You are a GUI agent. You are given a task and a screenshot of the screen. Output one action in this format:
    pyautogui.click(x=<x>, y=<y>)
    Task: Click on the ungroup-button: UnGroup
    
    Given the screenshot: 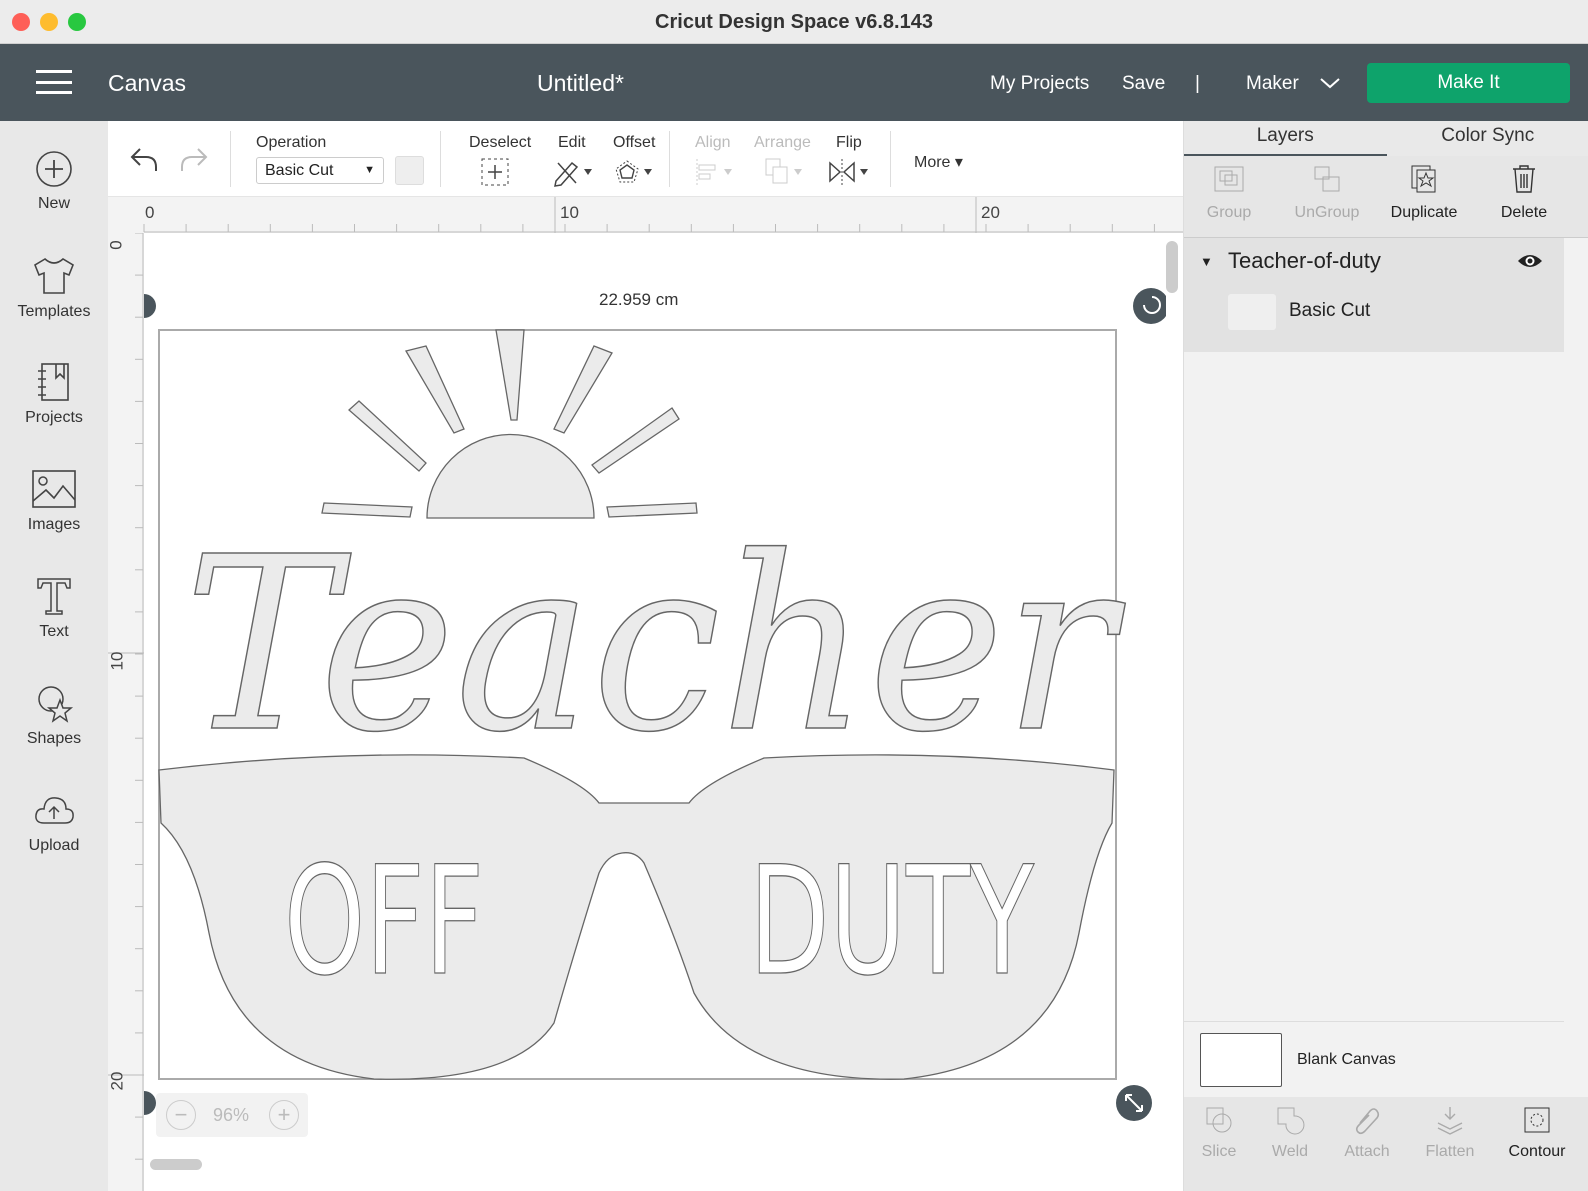 What is the action you would take?
    pyautogui.click(x=1327, y=193)
    